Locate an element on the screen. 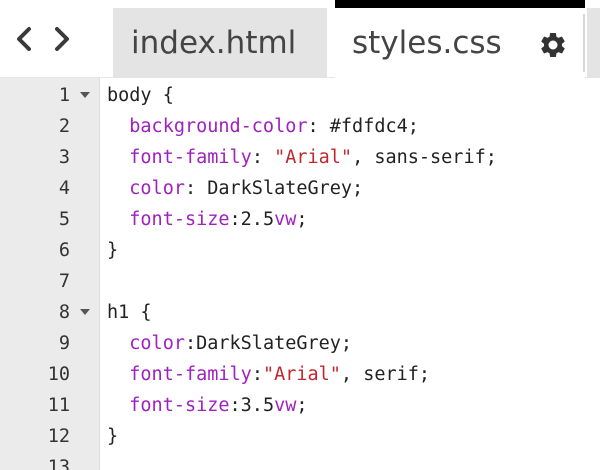 This screenshot has height=470, width=600. code-text: h1 { is located at coordinates (129, 312).